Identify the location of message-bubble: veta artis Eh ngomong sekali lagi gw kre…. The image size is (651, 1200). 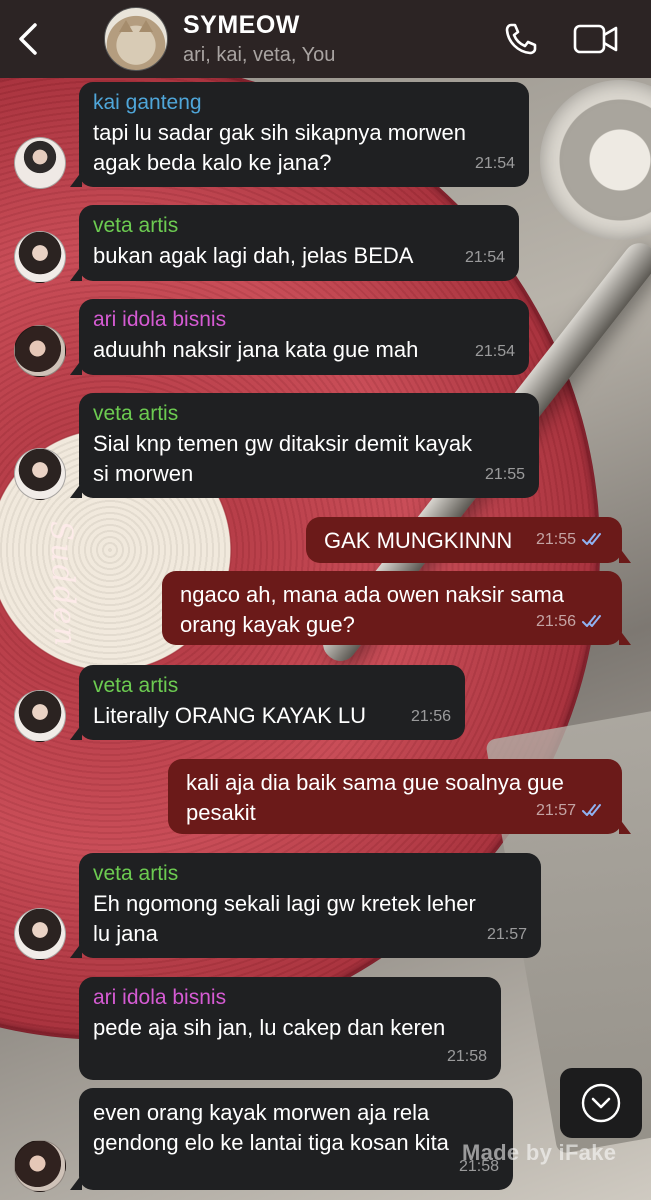
(305, 905).